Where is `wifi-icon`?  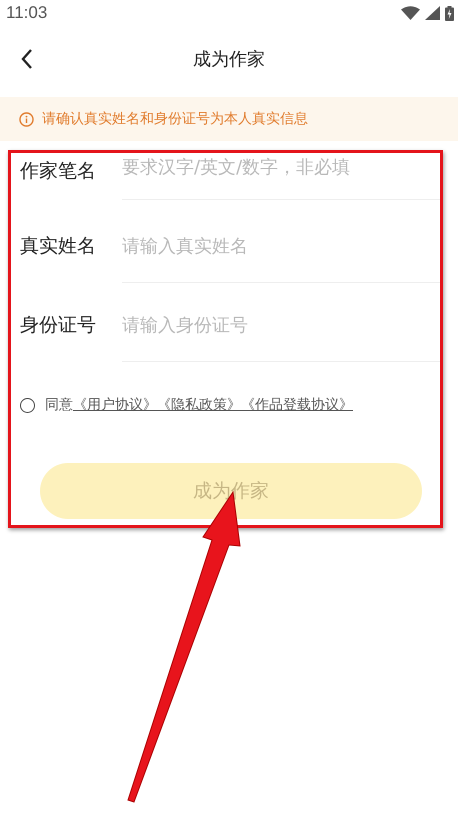 wifi-icon is located at coordinates (410, 13).